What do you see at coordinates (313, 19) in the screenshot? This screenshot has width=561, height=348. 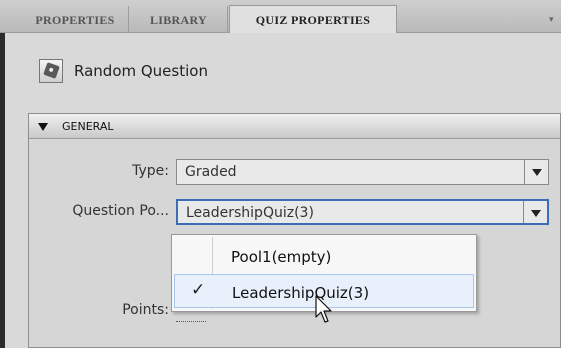 I see `tab-quiz-properties: QUIZ PROPERTIES` at bounding box center [313, 19].